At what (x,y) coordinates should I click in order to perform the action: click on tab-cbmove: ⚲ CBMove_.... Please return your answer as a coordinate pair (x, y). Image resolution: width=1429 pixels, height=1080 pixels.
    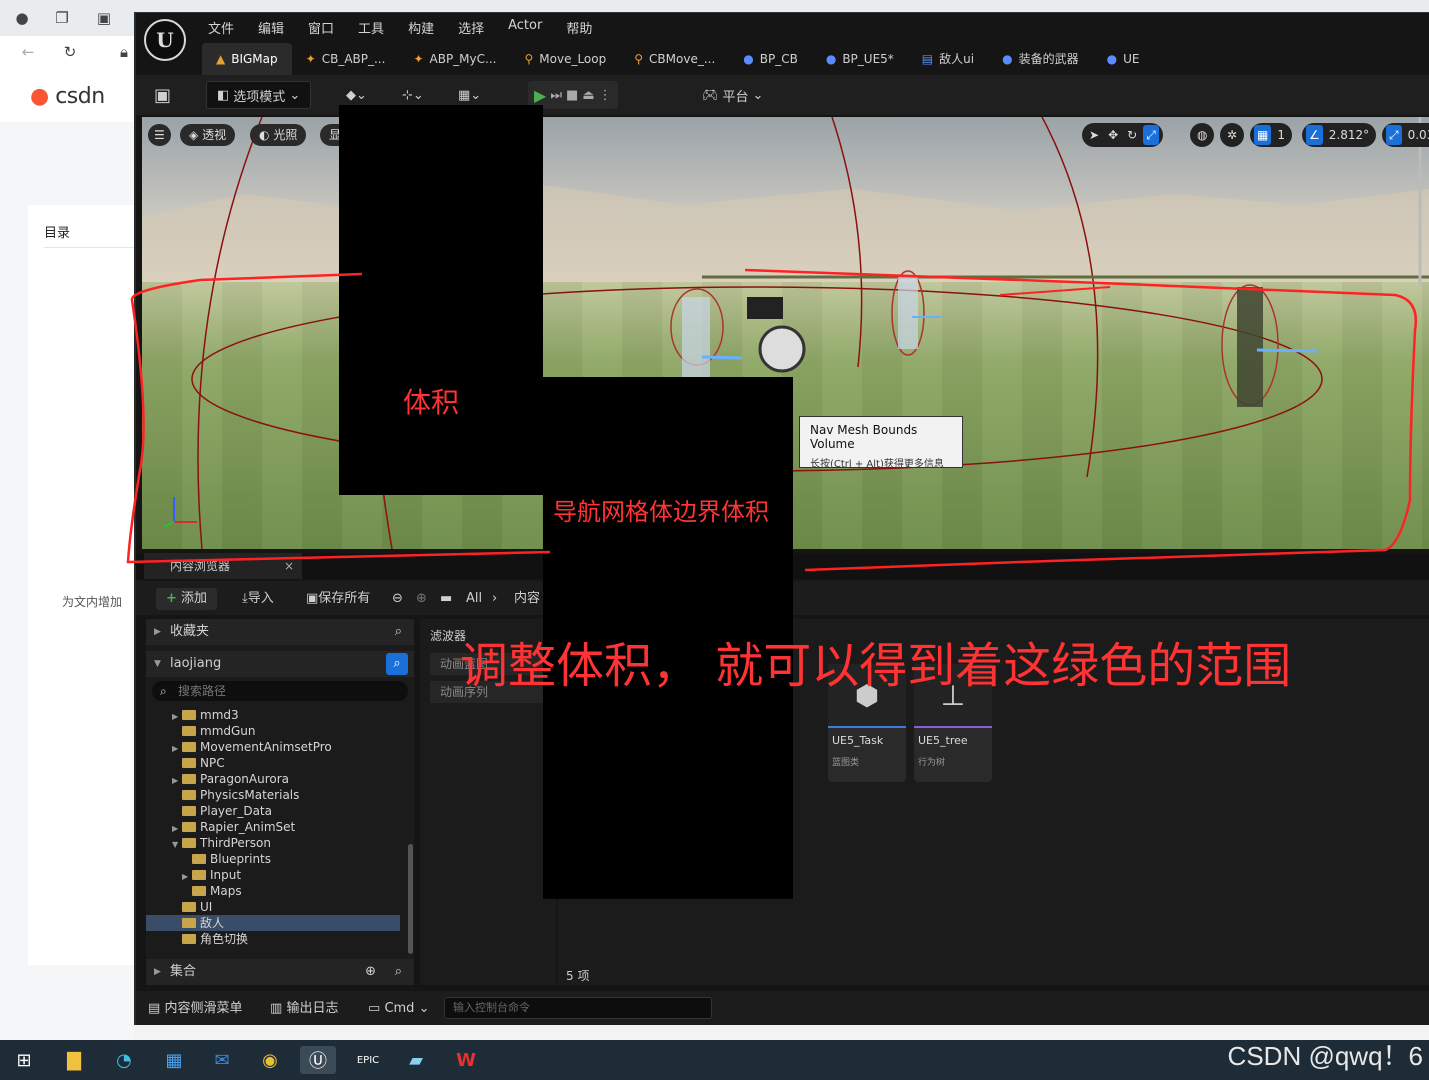
    Looking at the image, I should click on (674, 59).